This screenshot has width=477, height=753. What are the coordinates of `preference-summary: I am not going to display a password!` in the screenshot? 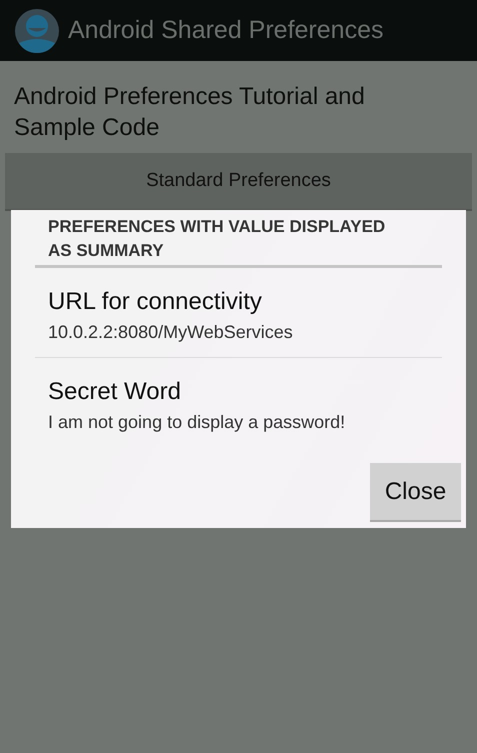 It's located at (197, 422).